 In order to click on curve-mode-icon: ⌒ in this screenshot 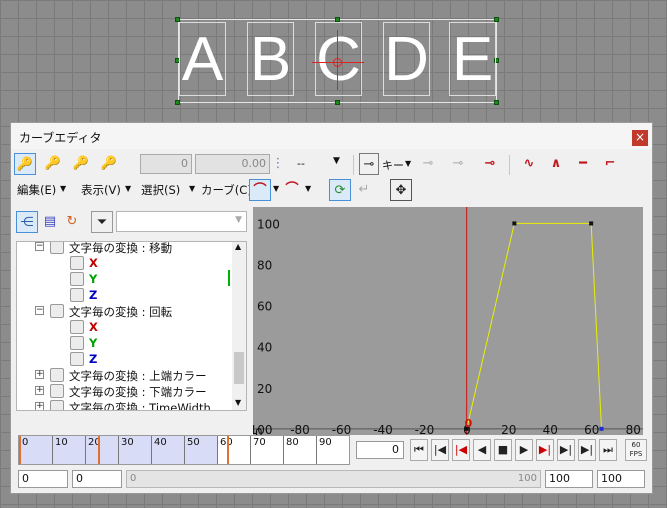, I will do `click(260, 190)`.